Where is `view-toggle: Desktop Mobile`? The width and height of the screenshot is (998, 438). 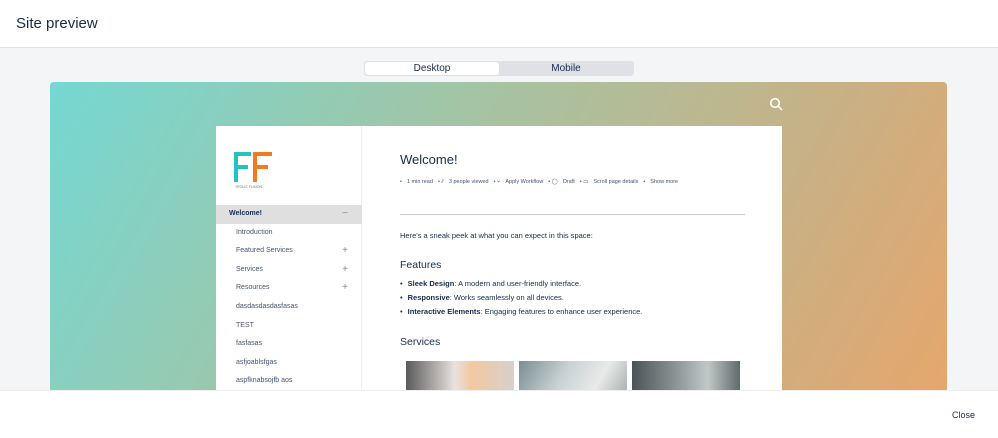
view-toggle: Desktop Mobile is located at coordinates (499, 68).